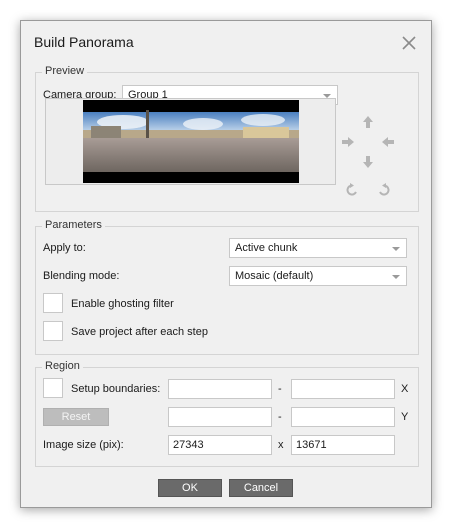 This screenshot has width=450, height=528. Describe the element at coordinates (409, 43) in the screenshot. I see `close-icon` at that location.